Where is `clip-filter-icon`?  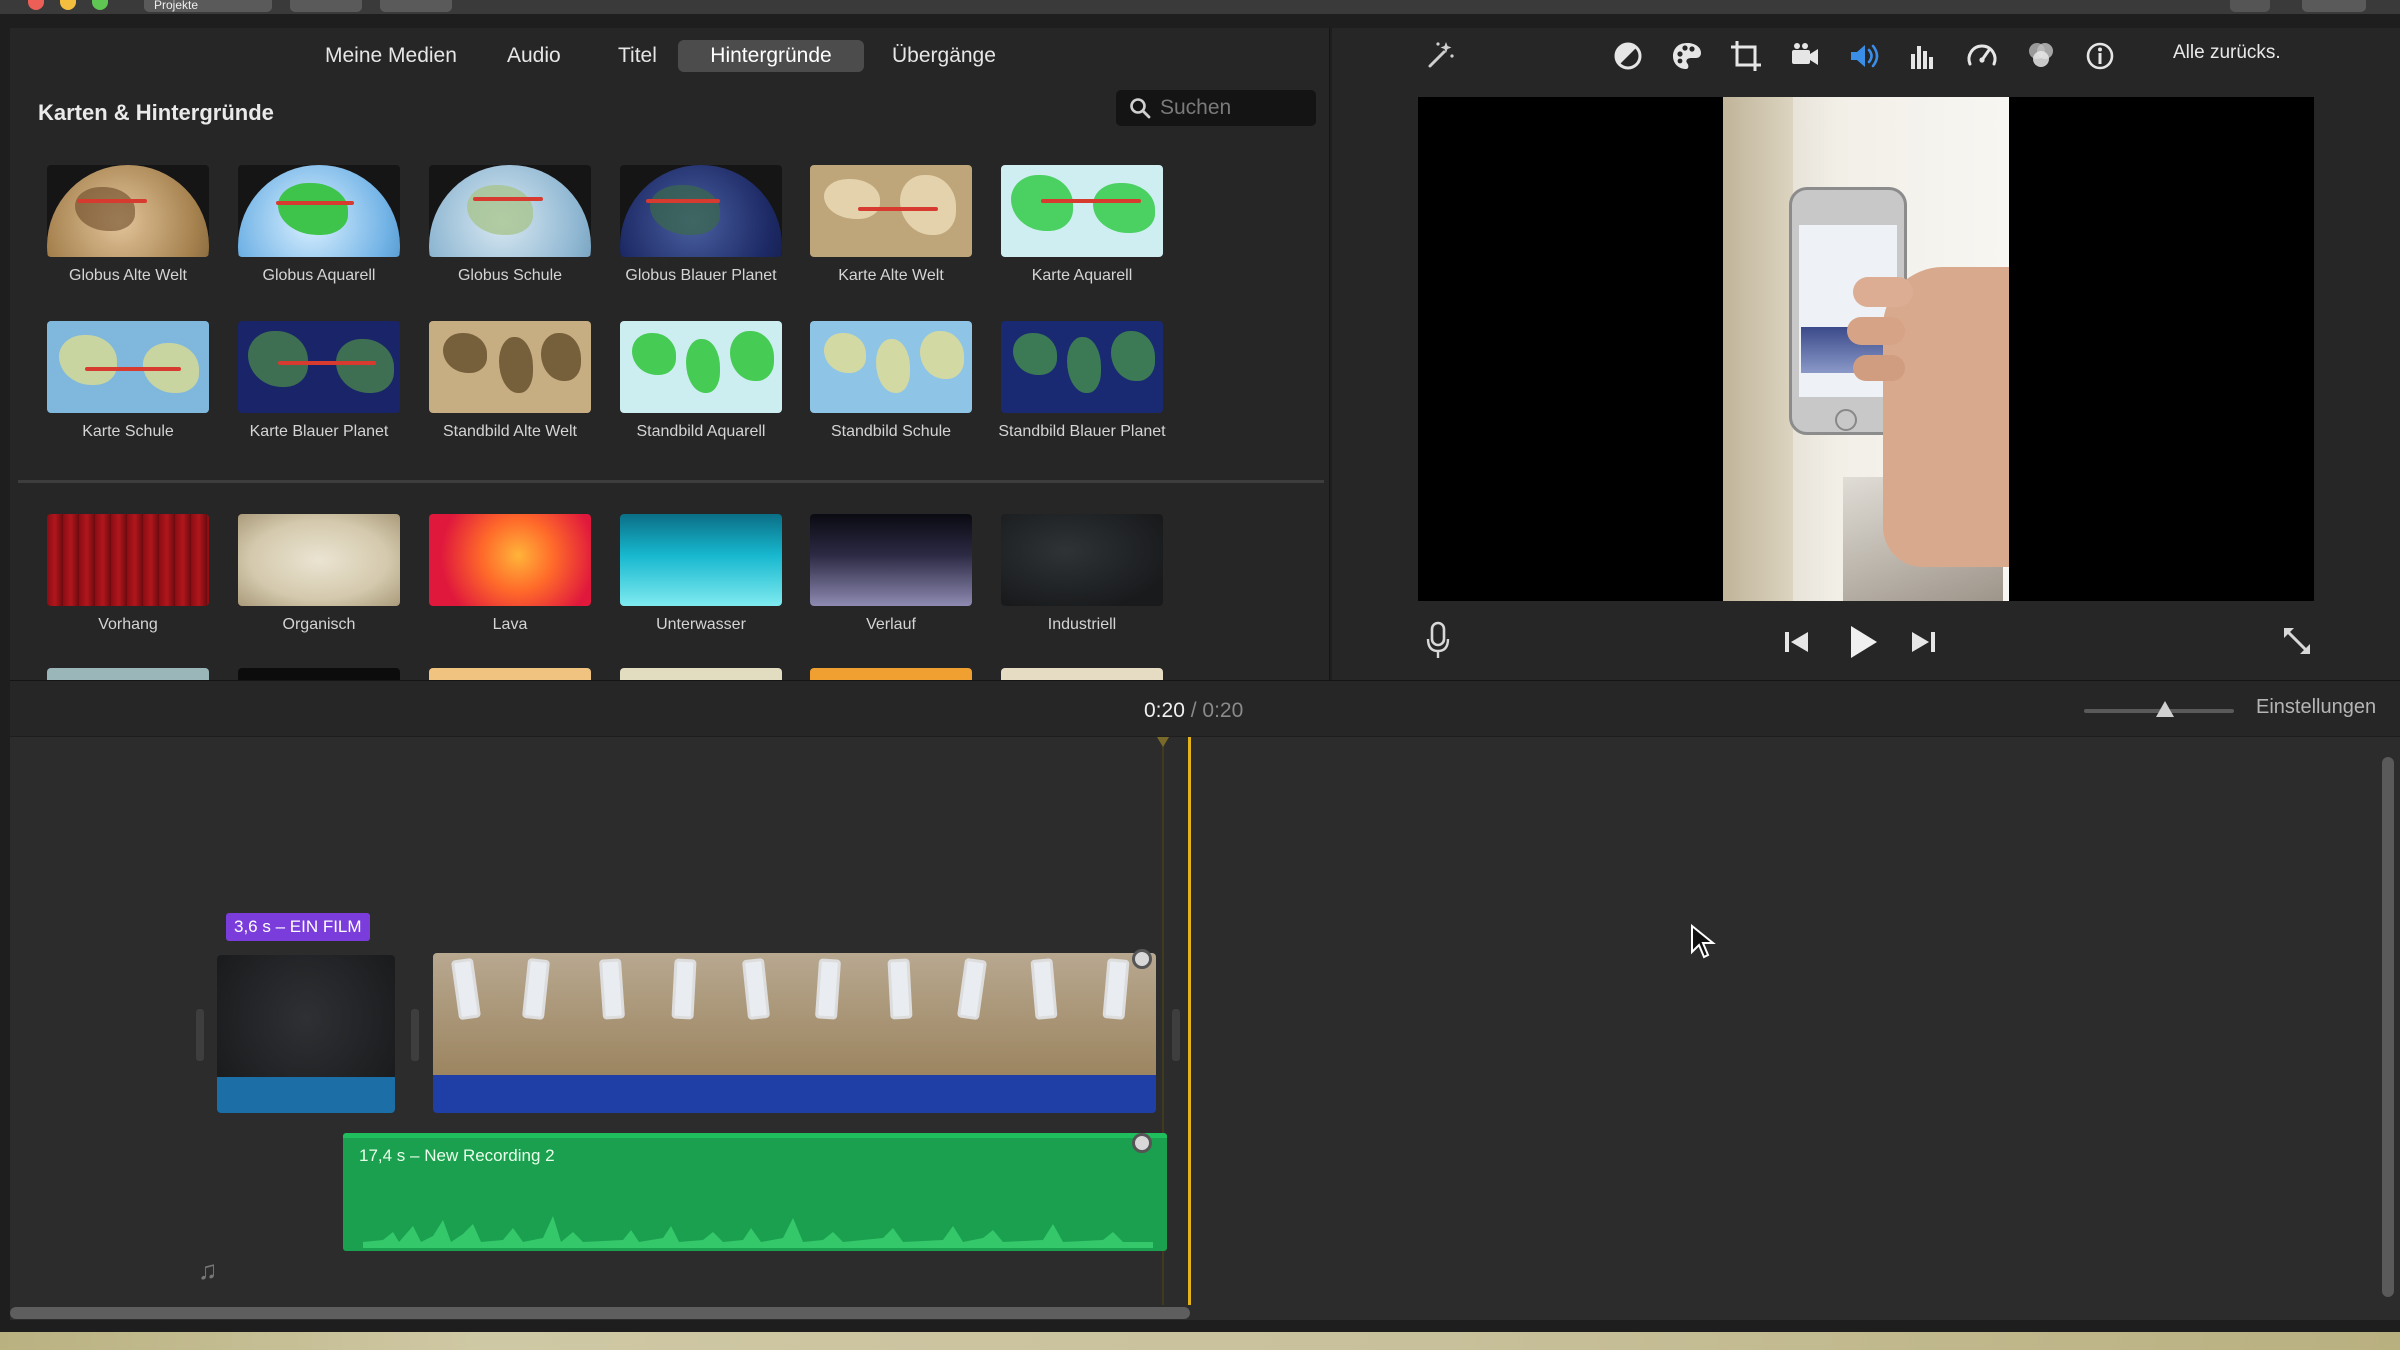 clip-filter-icon is located at coordinates (2041, 56).